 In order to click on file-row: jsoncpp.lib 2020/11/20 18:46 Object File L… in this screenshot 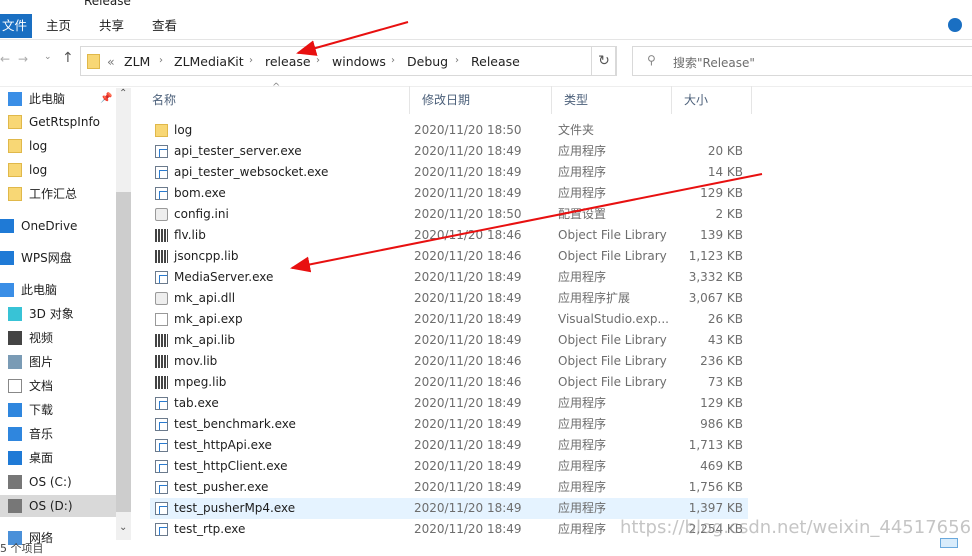, I will do `click(449, 256)`.